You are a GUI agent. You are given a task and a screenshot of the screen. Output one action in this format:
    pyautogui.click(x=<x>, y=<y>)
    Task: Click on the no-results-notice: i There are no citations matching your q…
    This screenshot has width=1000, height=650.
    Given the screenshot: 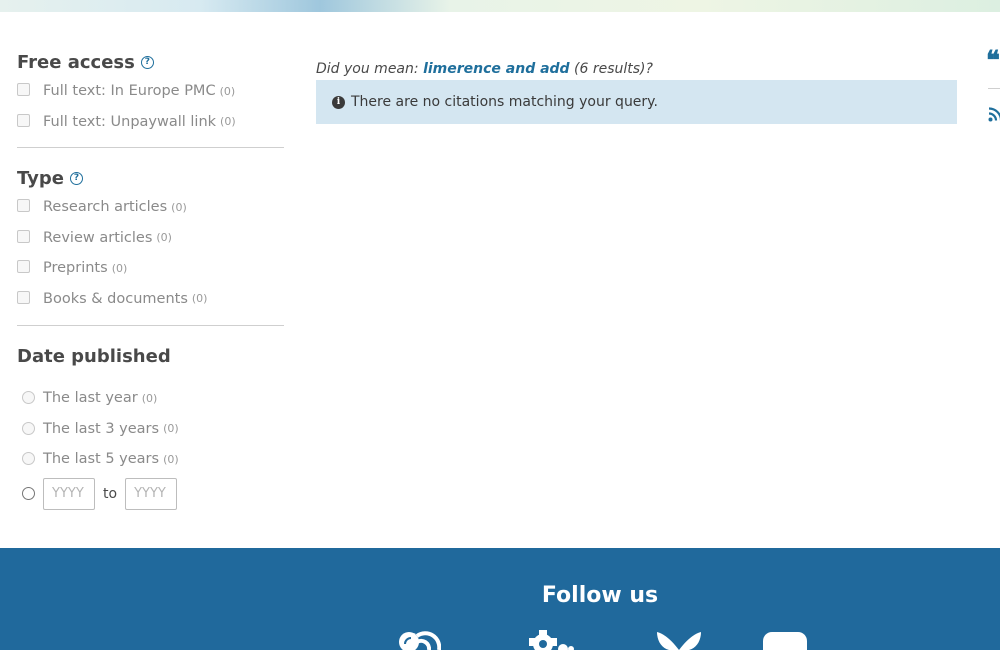 What is the action you would take?
    pyautogui.click(x=636, y=102)
    